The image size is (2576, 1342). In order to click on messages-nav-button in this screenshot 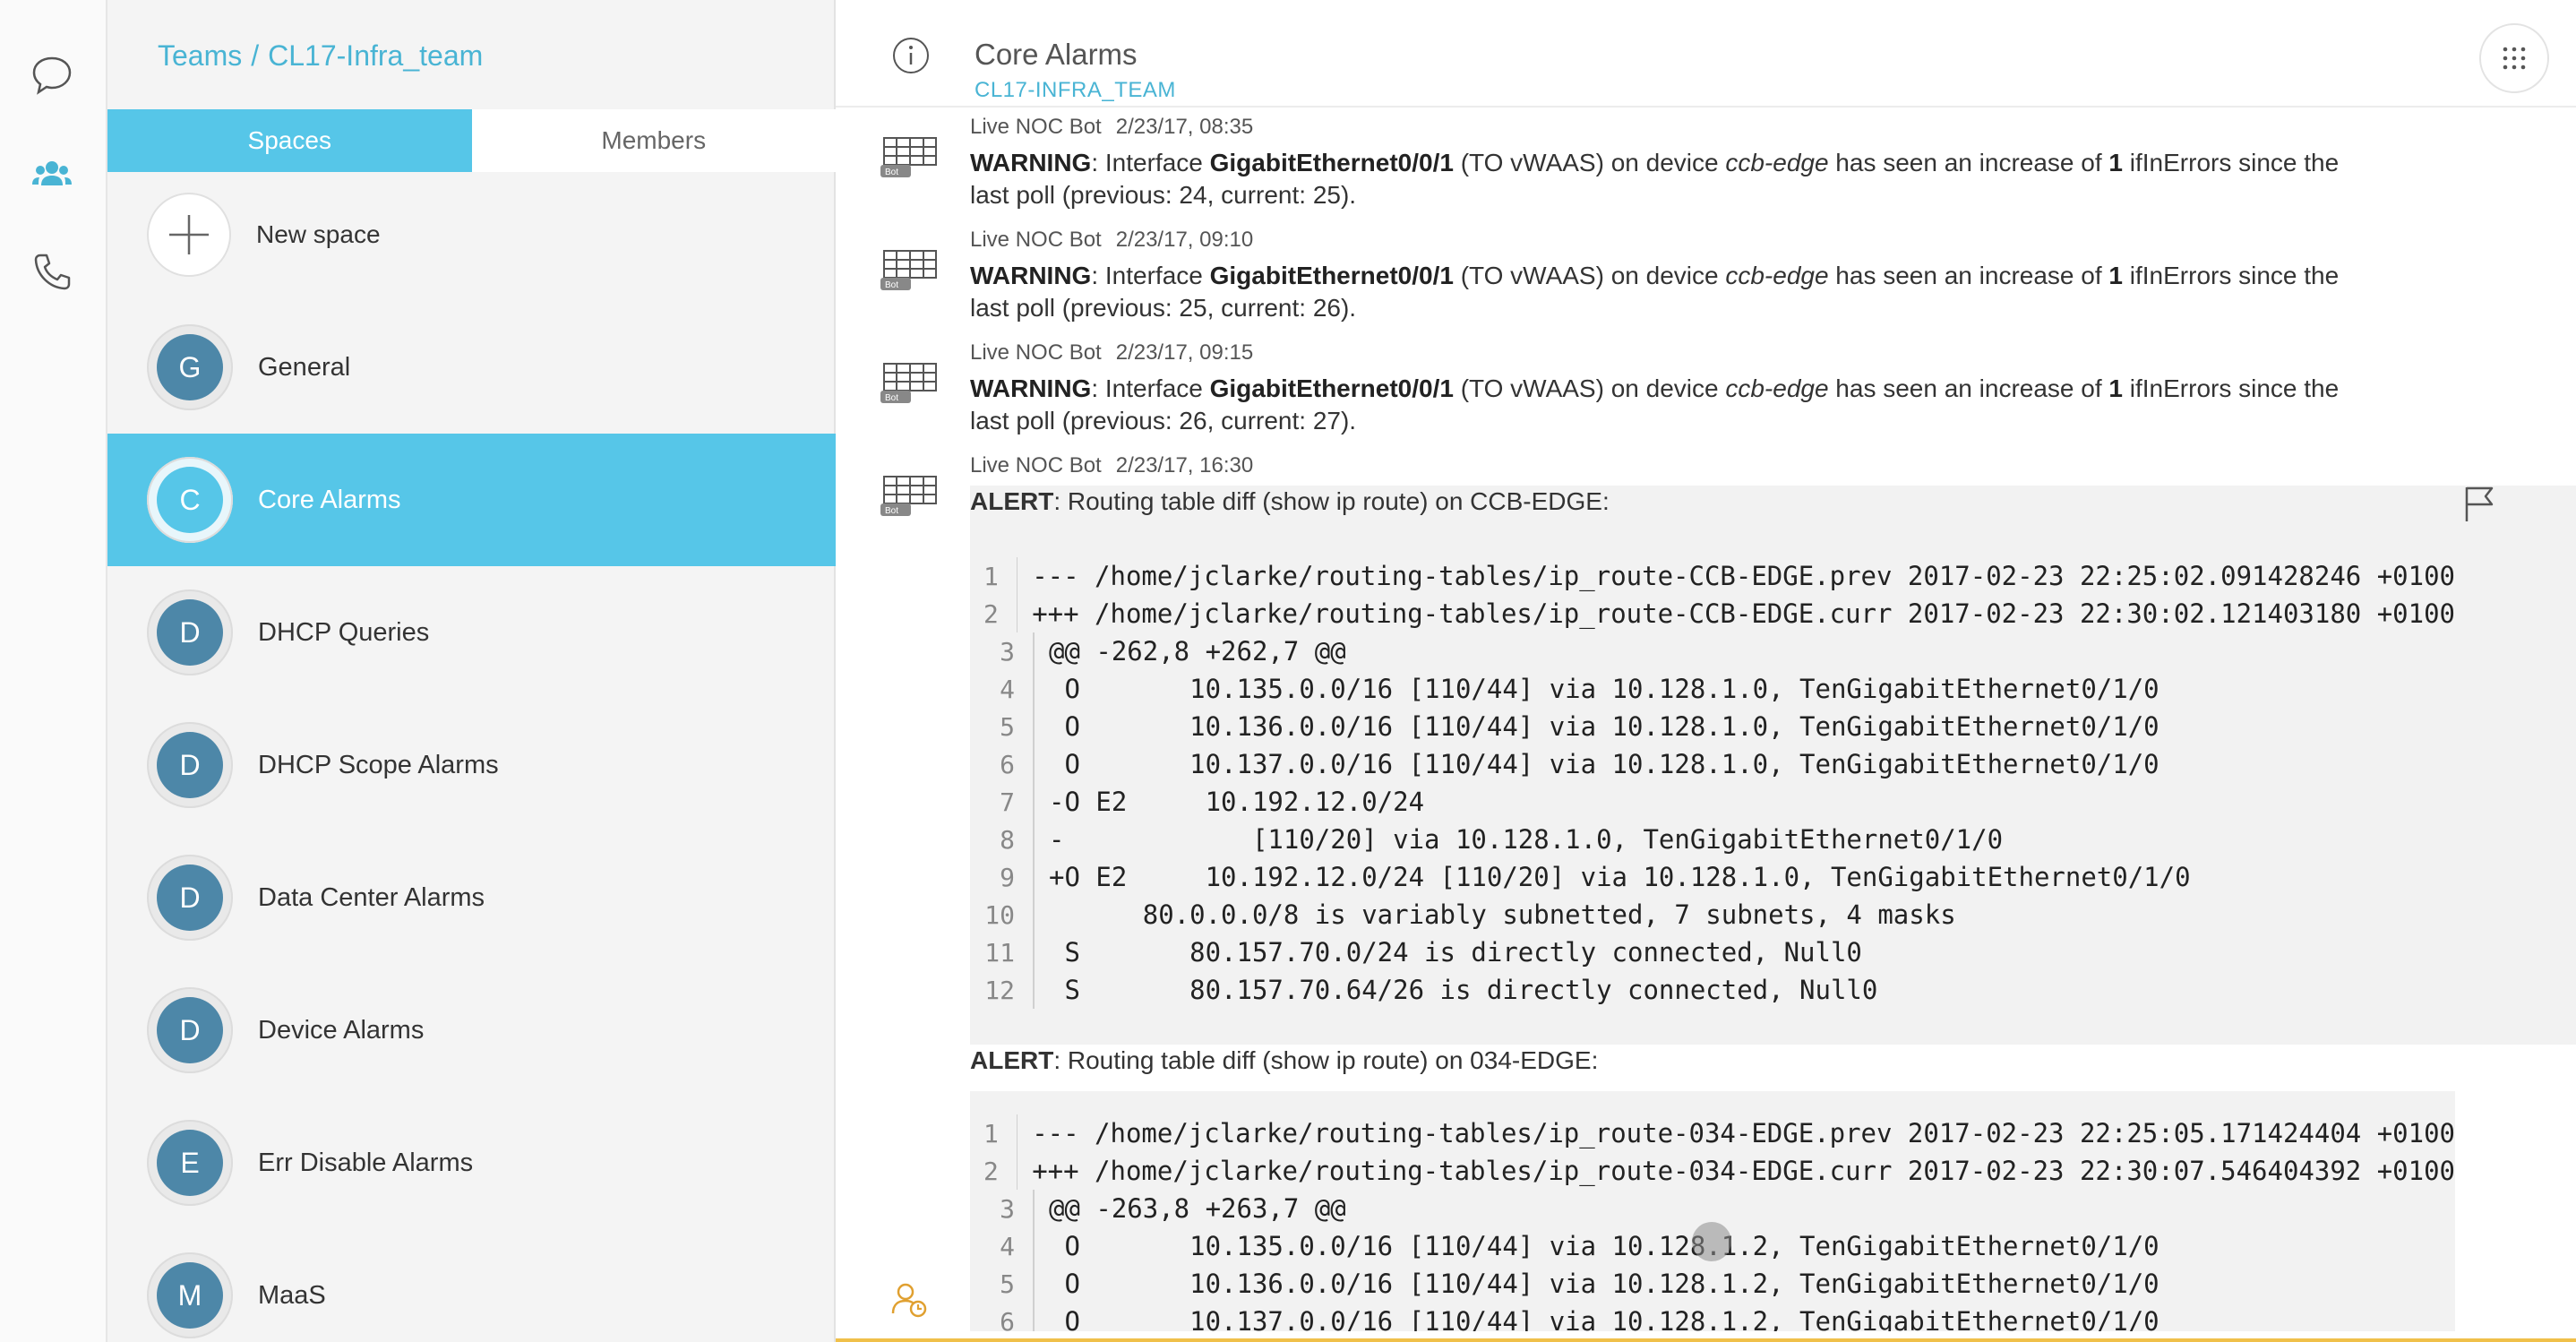, I will do `click(52, 75)`.